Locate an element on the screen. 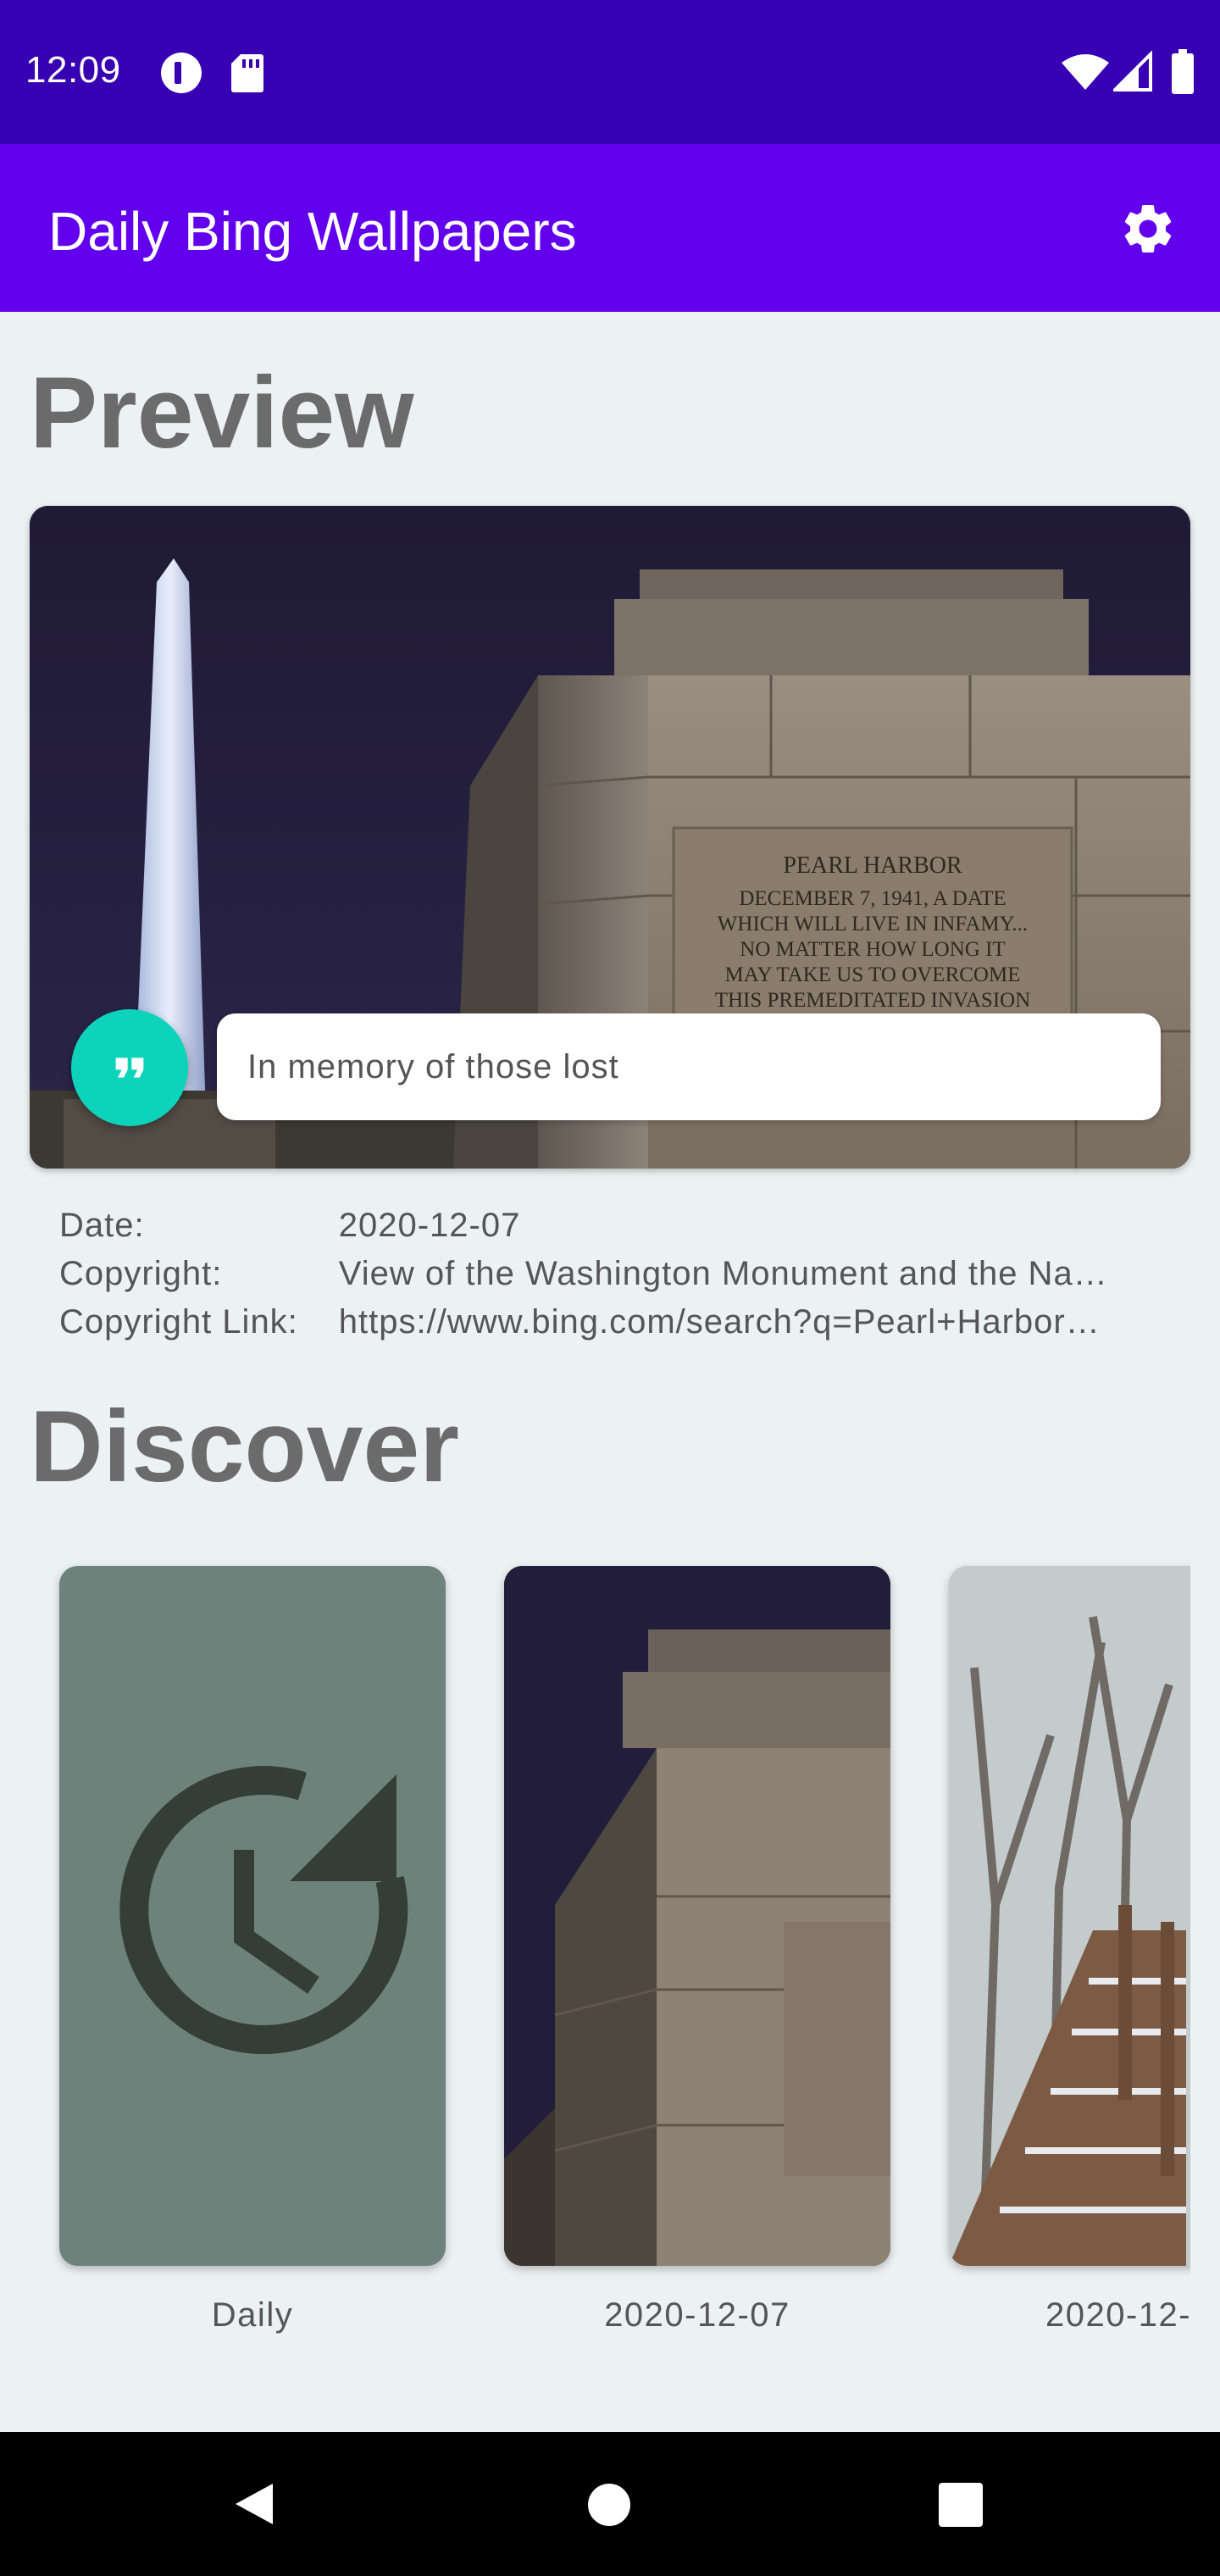  inscription-line: NO MATTER HOW LONG IT is located at coordinates (872, 949).